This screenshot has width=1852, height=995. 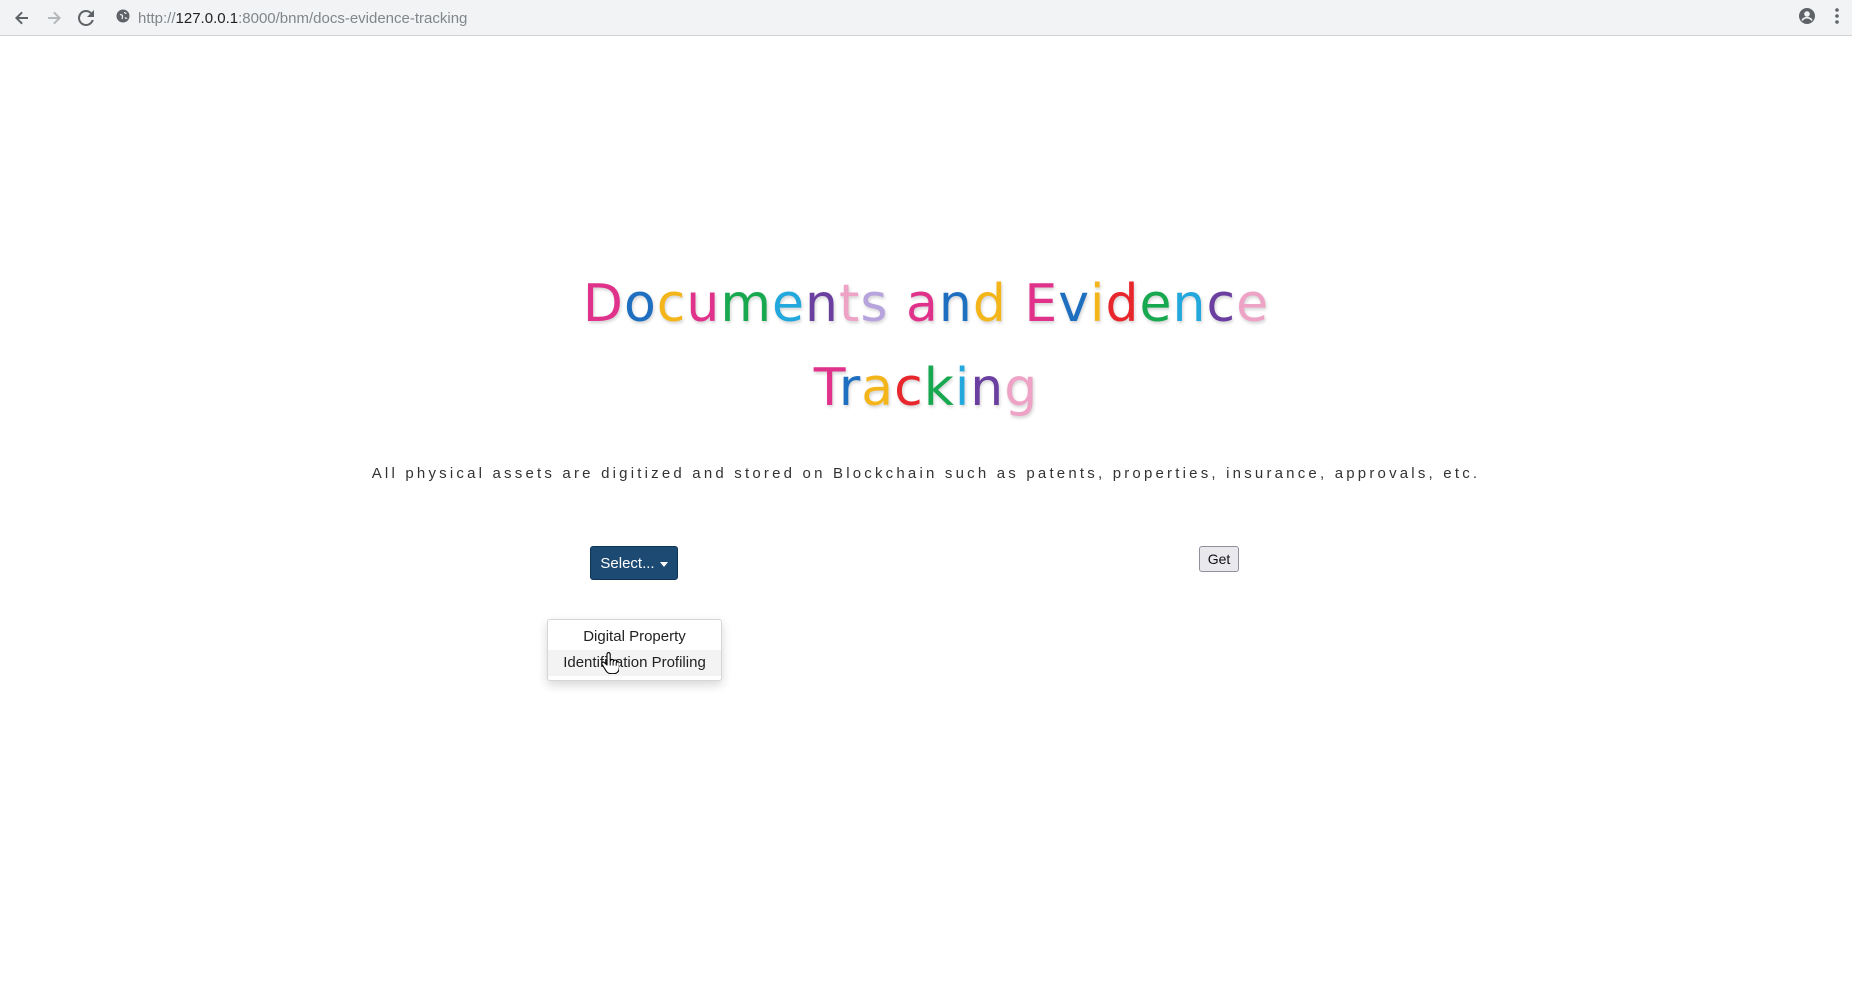 What do you see at coordinates (849, 304) in the screenshot?
I see `title_line1-letter: t` at bounding box center [849, 304].